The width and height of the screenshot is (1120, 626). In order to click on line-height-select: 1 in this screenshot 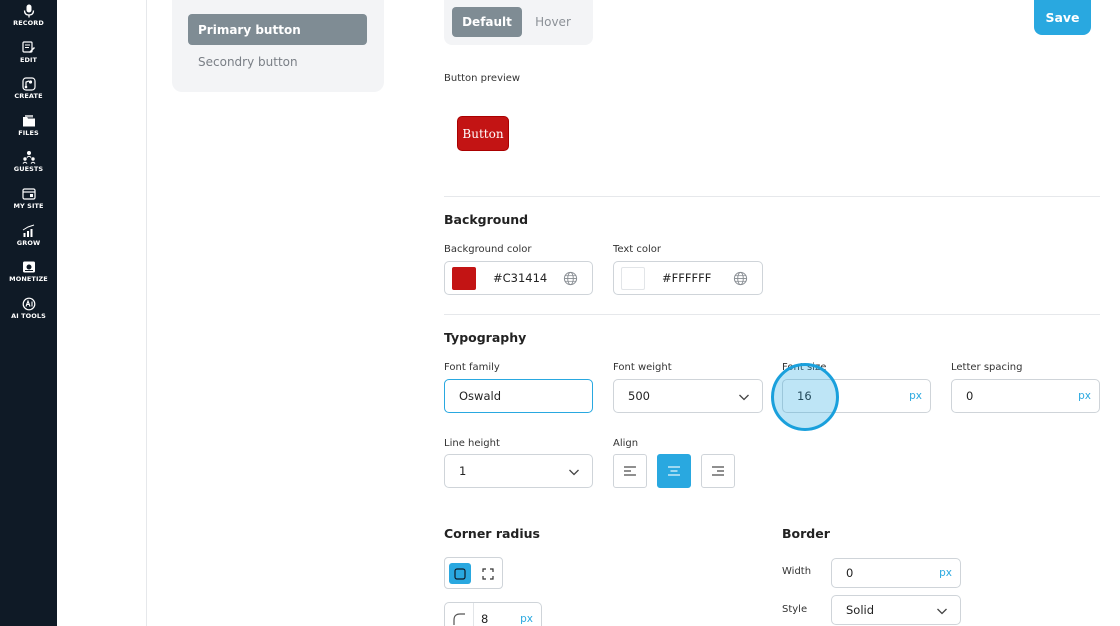, I will do `click(518, 471)`.